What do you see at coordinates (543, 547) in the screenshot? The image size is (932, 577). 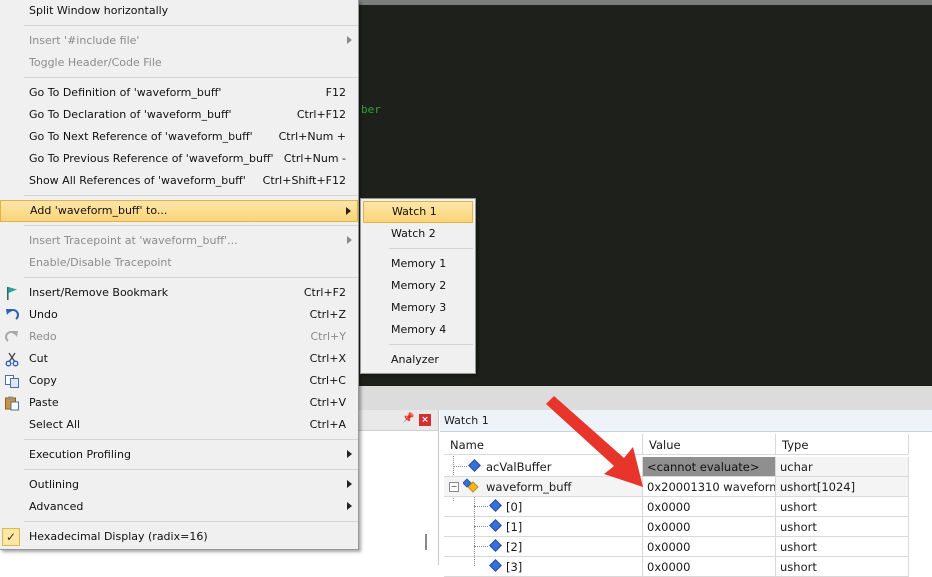 I see `watch-cell-name: [2]` at bounding box center [543, 547].